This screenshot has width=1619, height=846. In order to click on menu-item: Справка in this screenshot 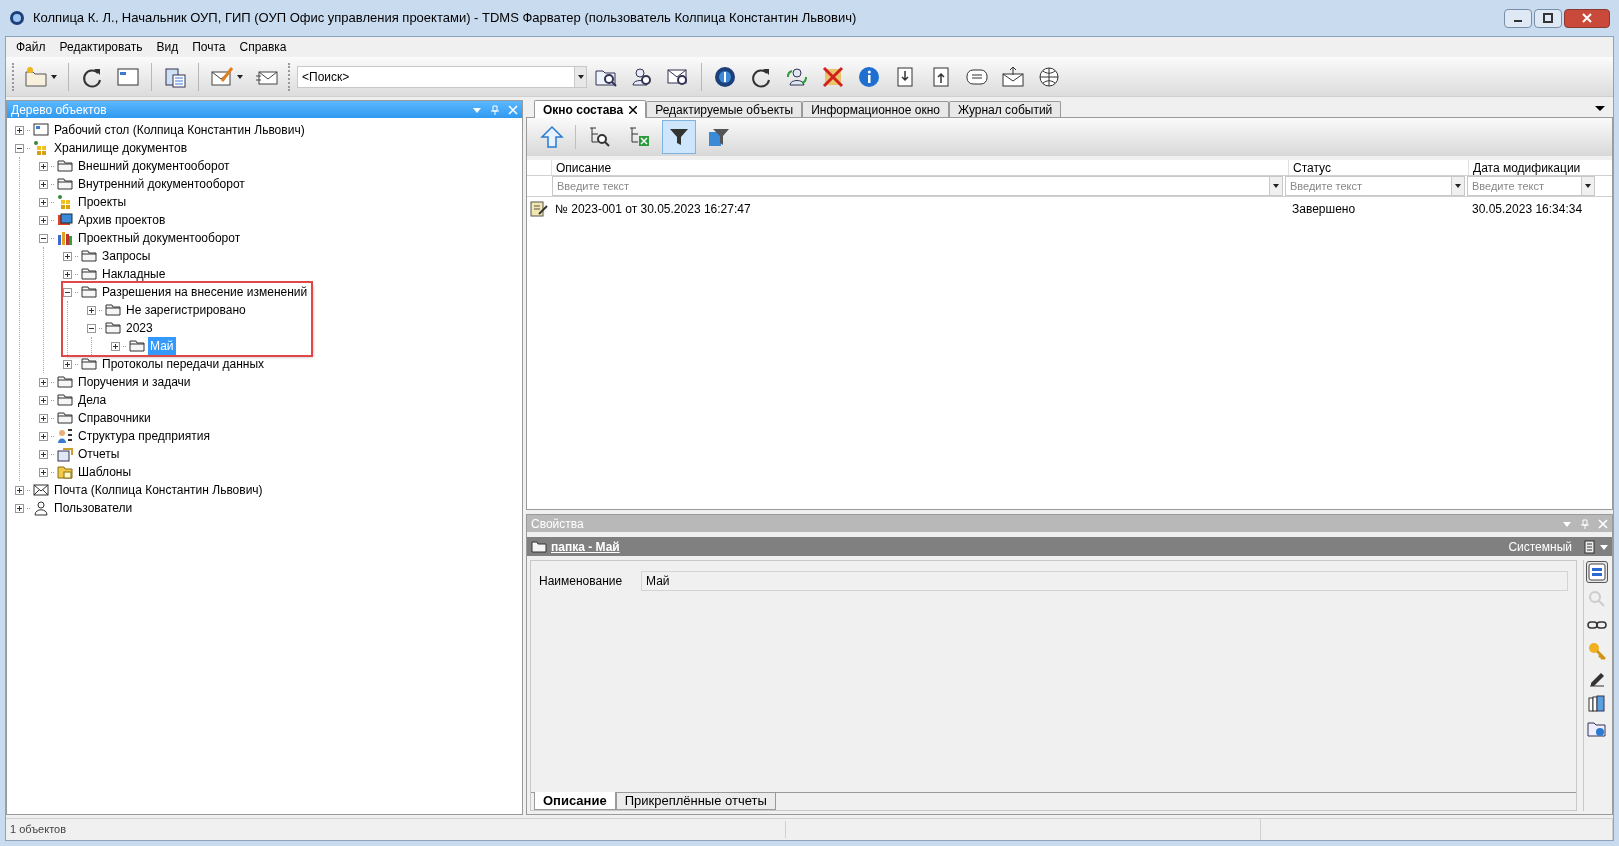, I will do `click(263, 47)`.